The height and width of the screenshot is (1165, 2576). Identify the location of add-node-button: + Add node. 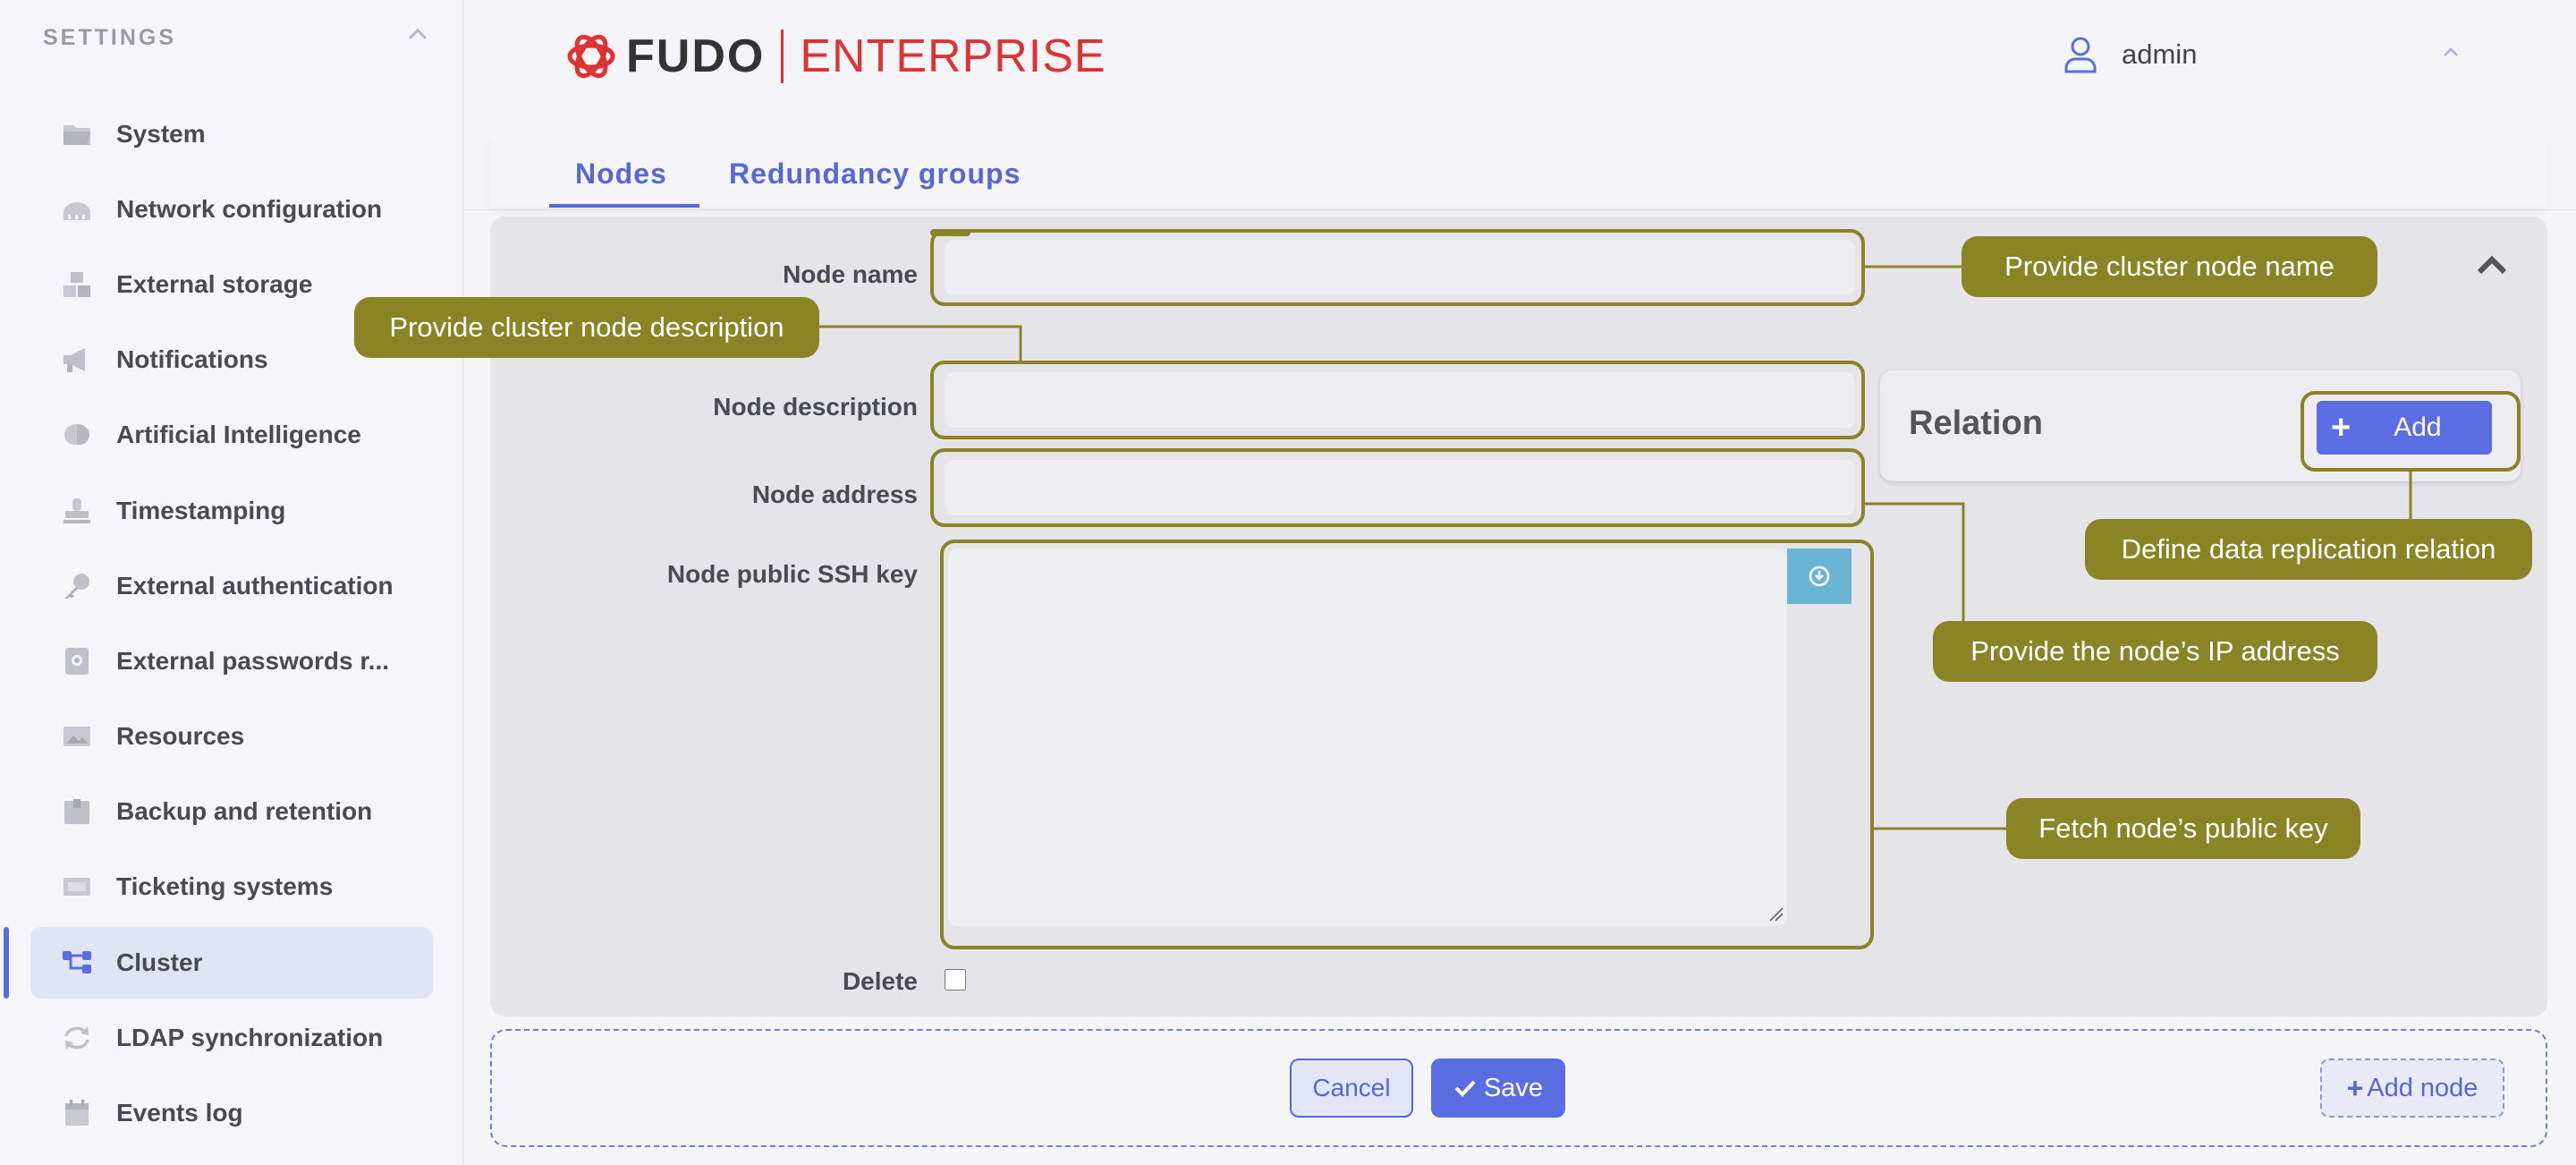
(2412, 1088).